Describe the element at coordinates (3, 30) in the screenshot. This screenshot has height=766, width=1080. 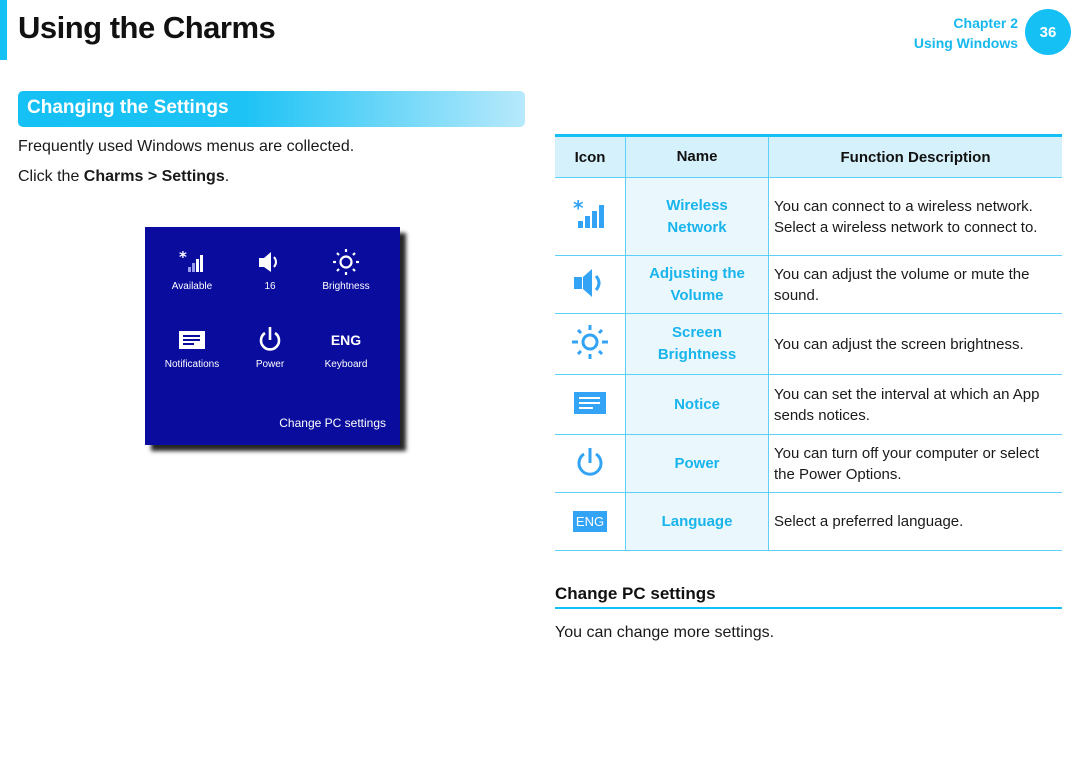
I see `accent-bar` at that location.